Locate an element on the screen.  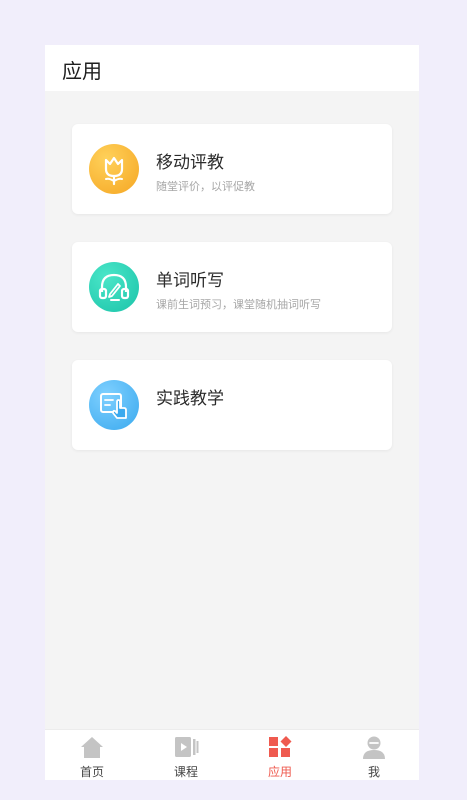
tab-label: 我 is located at coordinates (373, 772).